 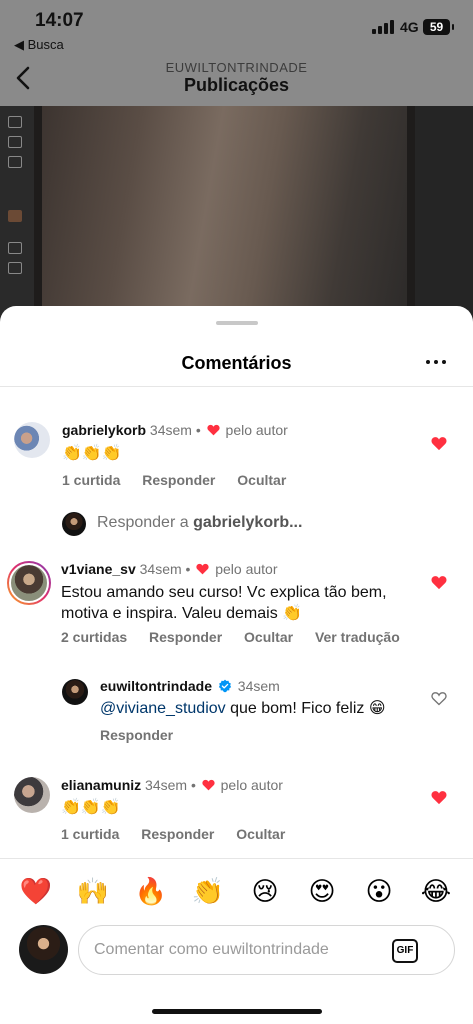 I want to click on gif-button: GIF, so click(x=405, y=951).